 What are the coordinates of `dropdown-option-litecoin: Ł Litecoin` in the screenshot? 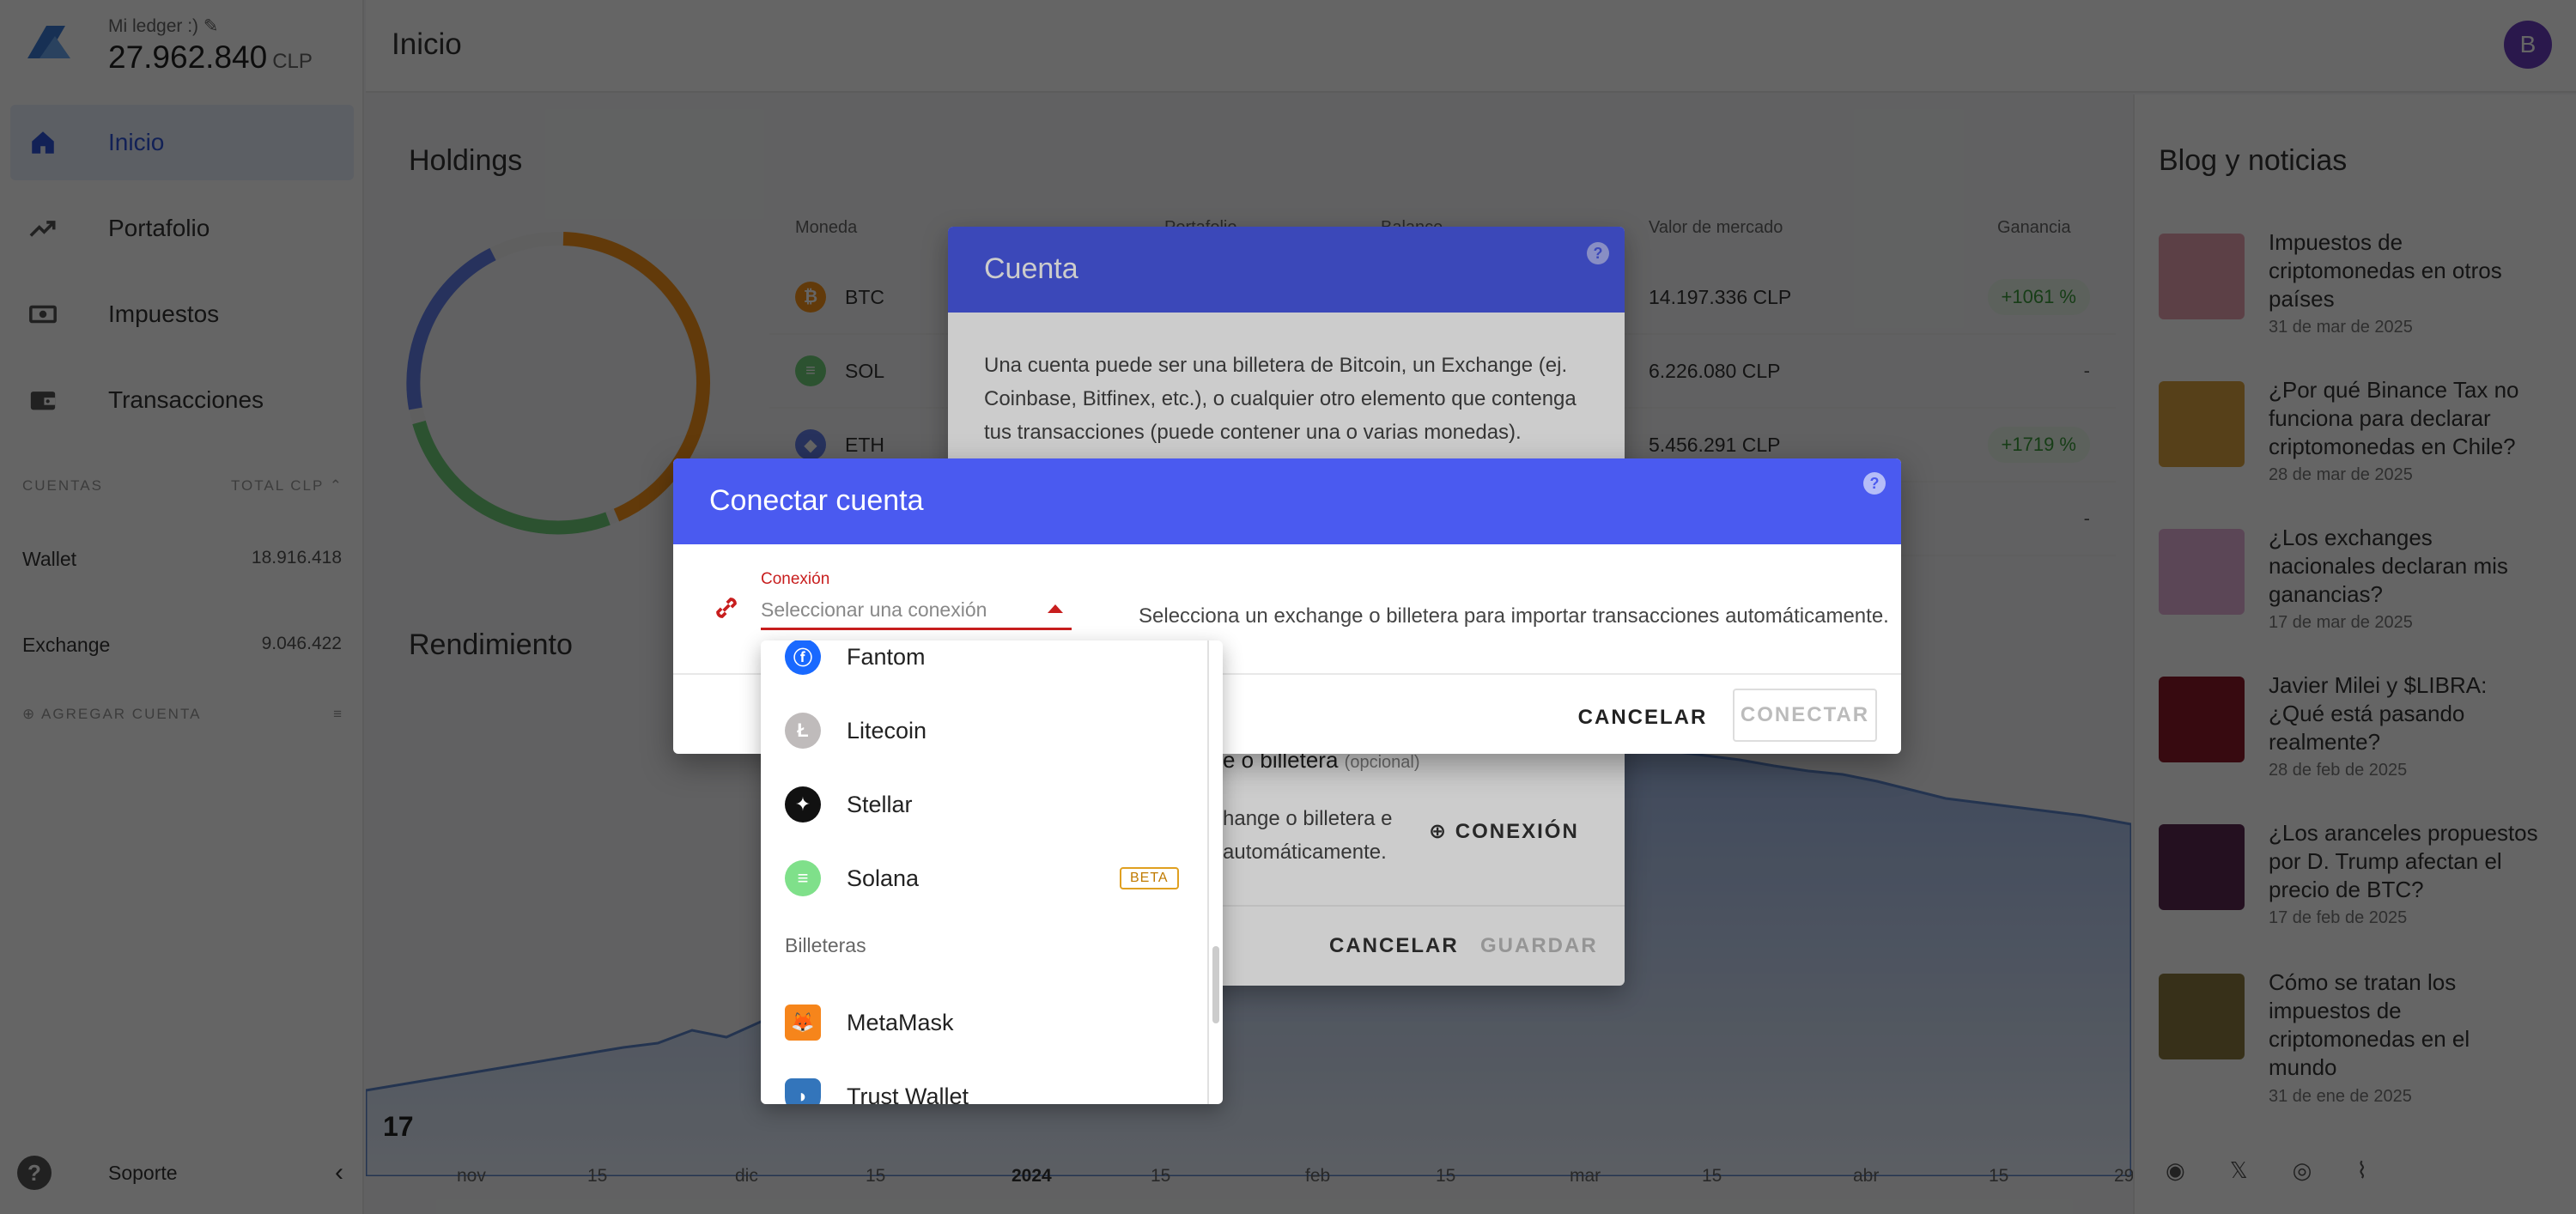 It's located at (984, 731).